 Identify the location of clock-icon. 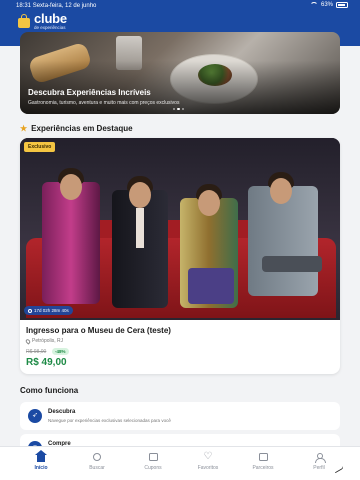
(30, 310).